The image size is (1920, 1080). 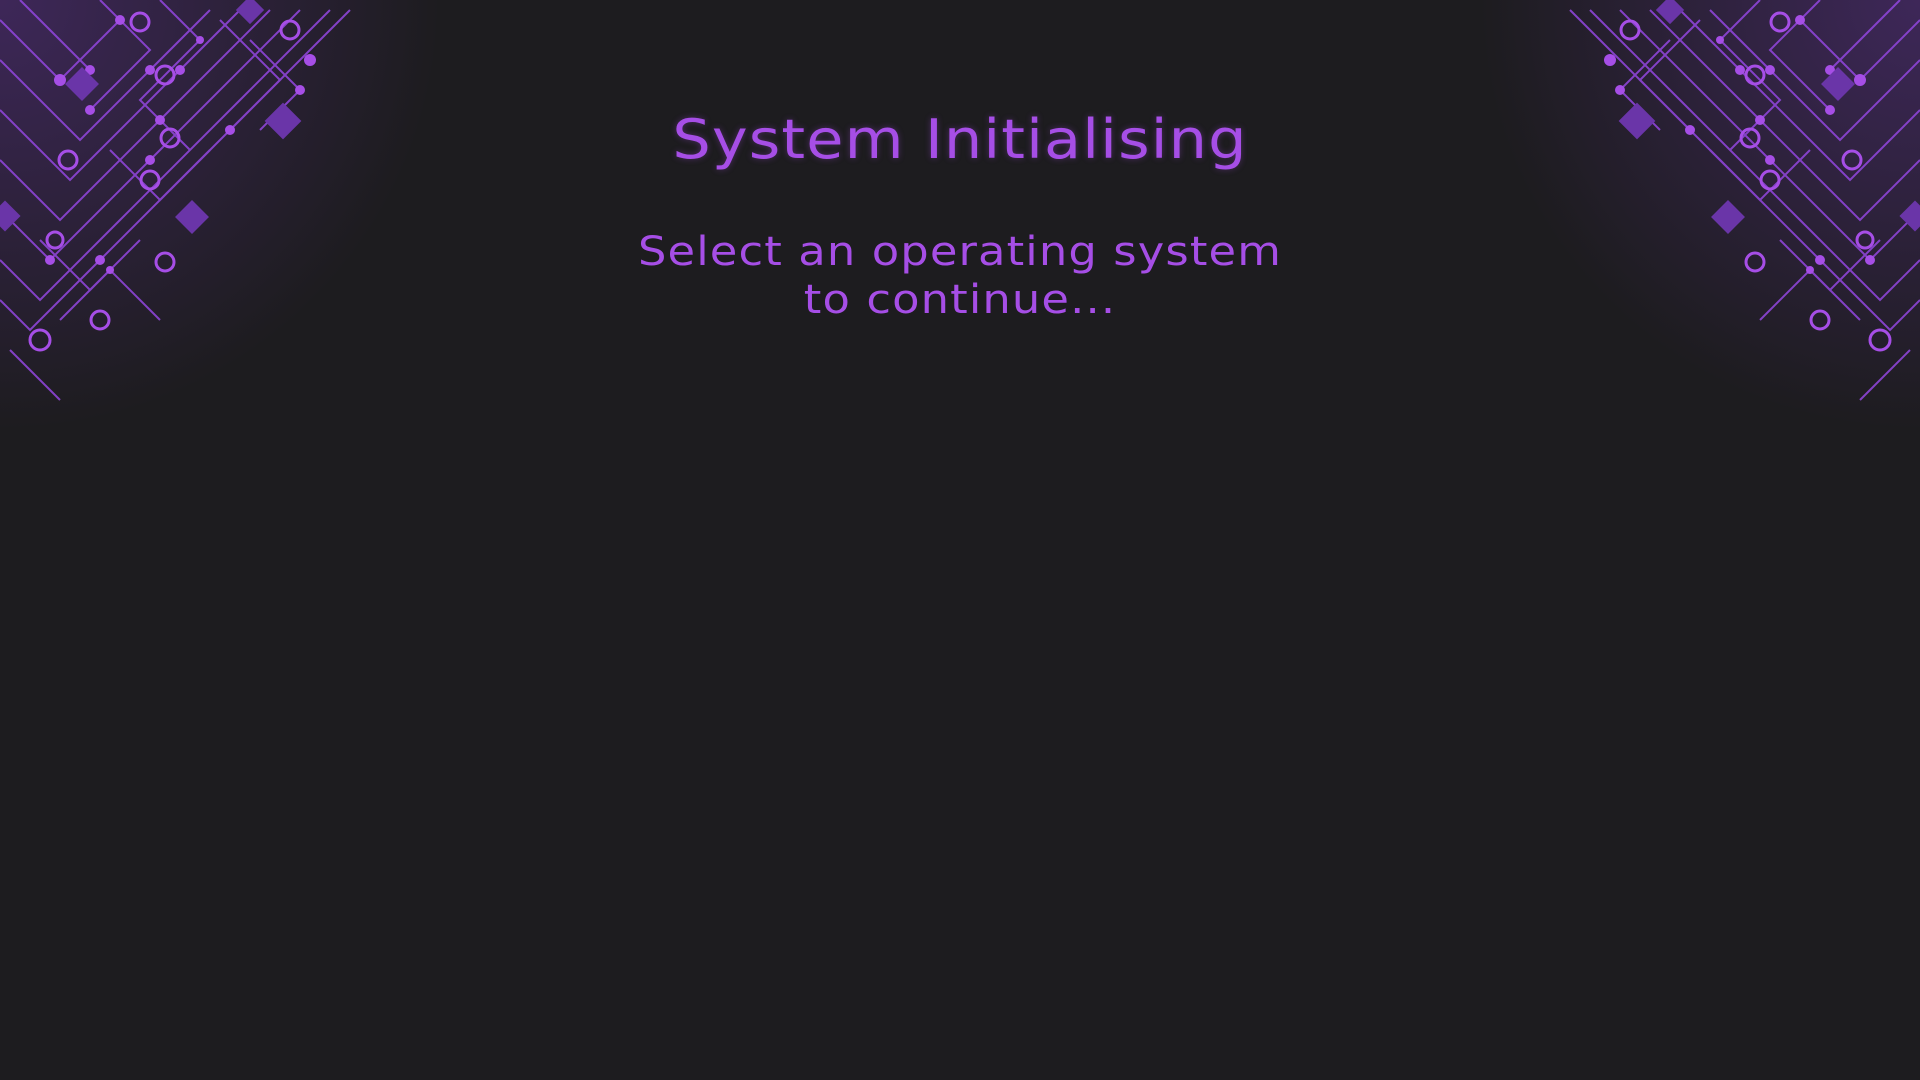 What do you see at coordinates (960, 252) in the screenshot?
I see `subtitle-line-1: Select an operating system` at bounding box center [960, 252].